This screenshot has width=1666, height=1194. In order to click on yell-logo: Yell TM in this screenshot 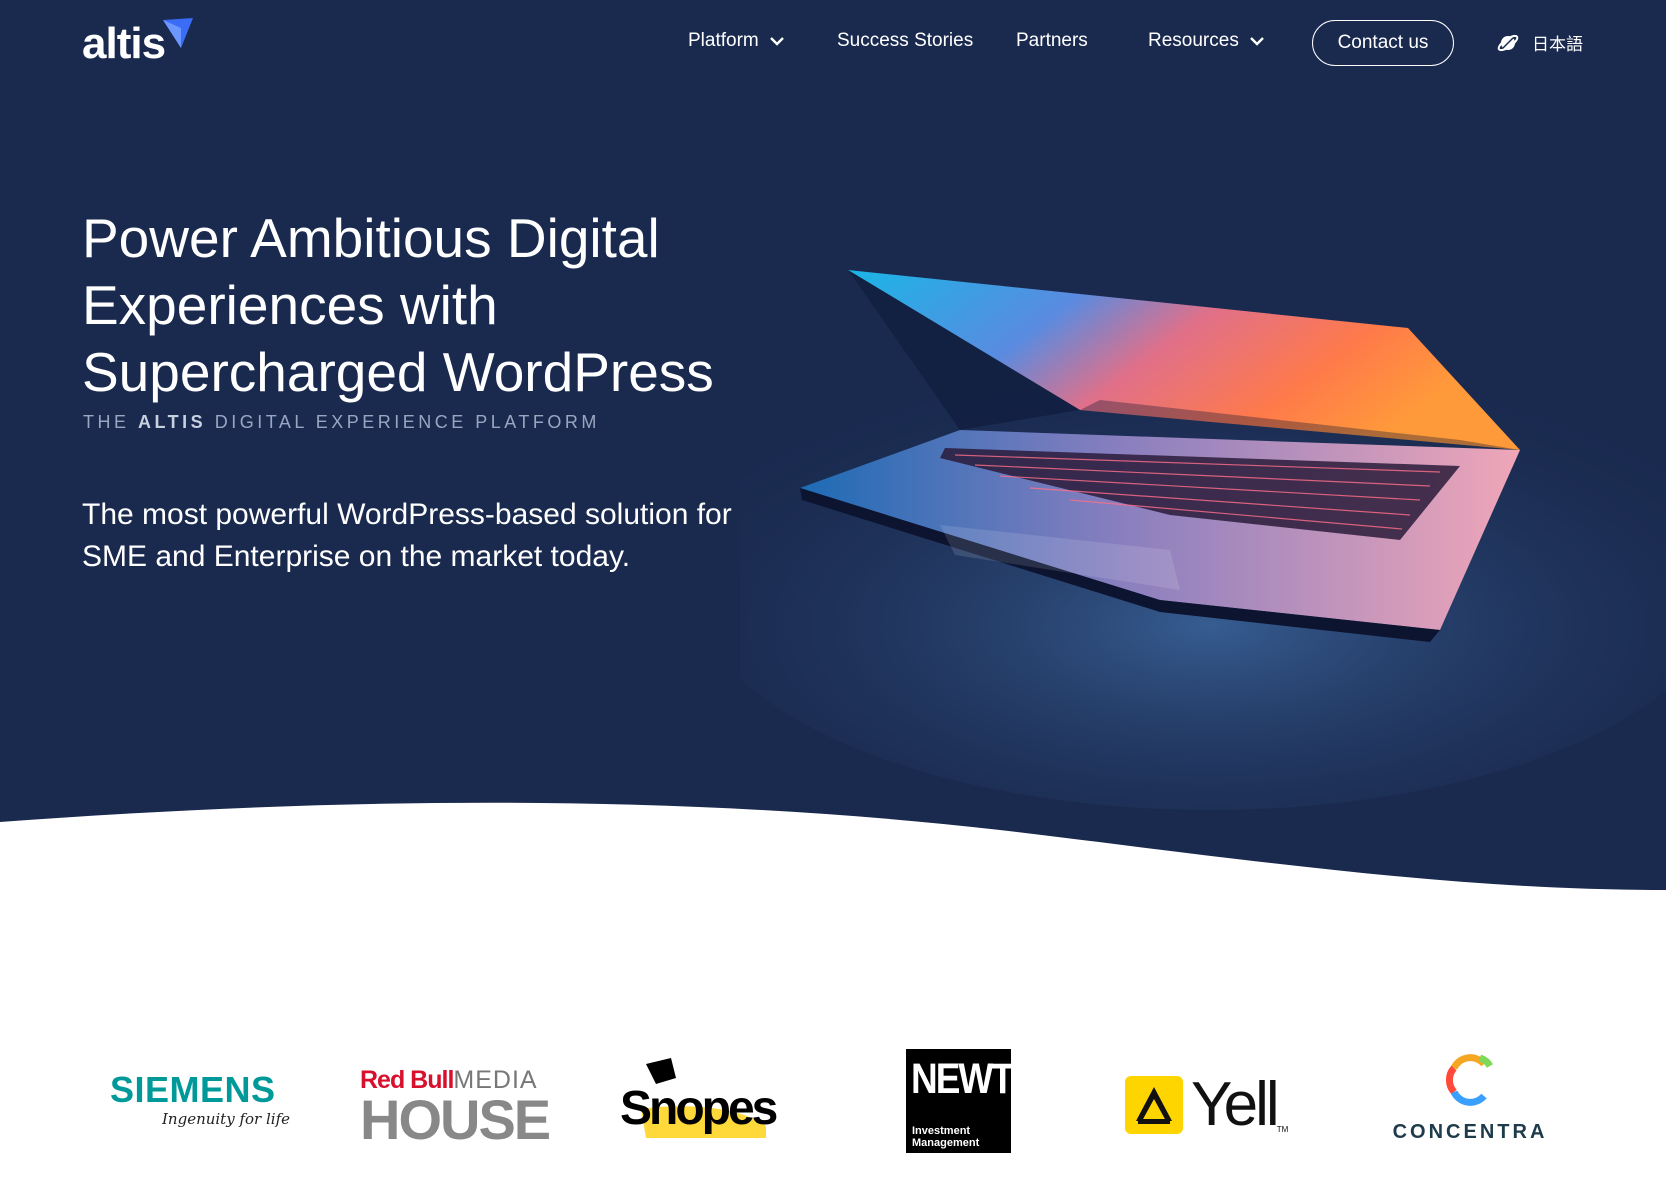, I will do `click(1215, 1105)`.